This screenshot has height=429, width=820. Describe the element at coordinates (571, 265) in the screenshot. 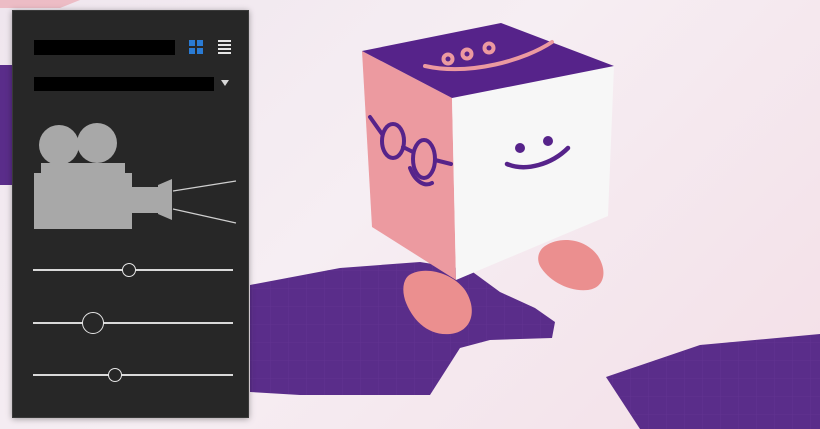

I see `cube-foot-right` at that location.